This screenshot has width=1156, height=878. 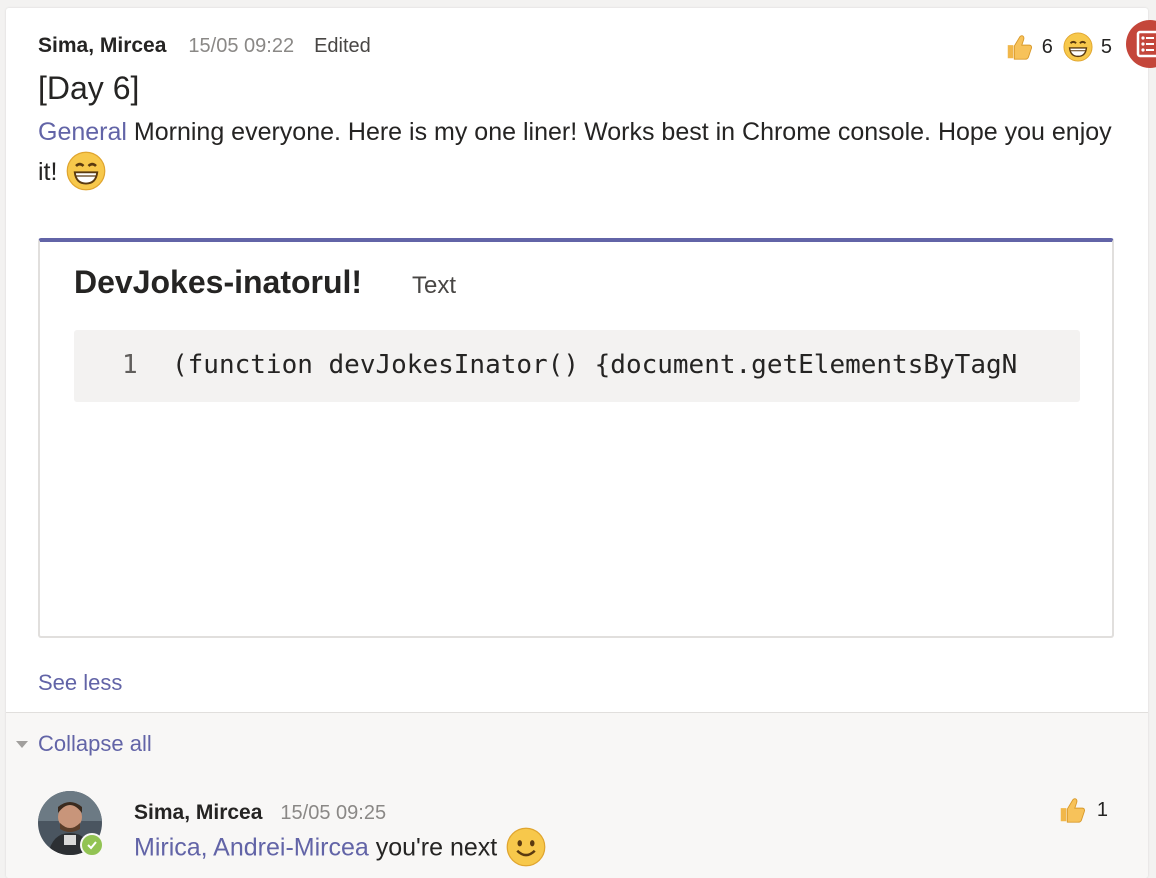 I want to click on line-number: 1, so click(x=130, y=365).